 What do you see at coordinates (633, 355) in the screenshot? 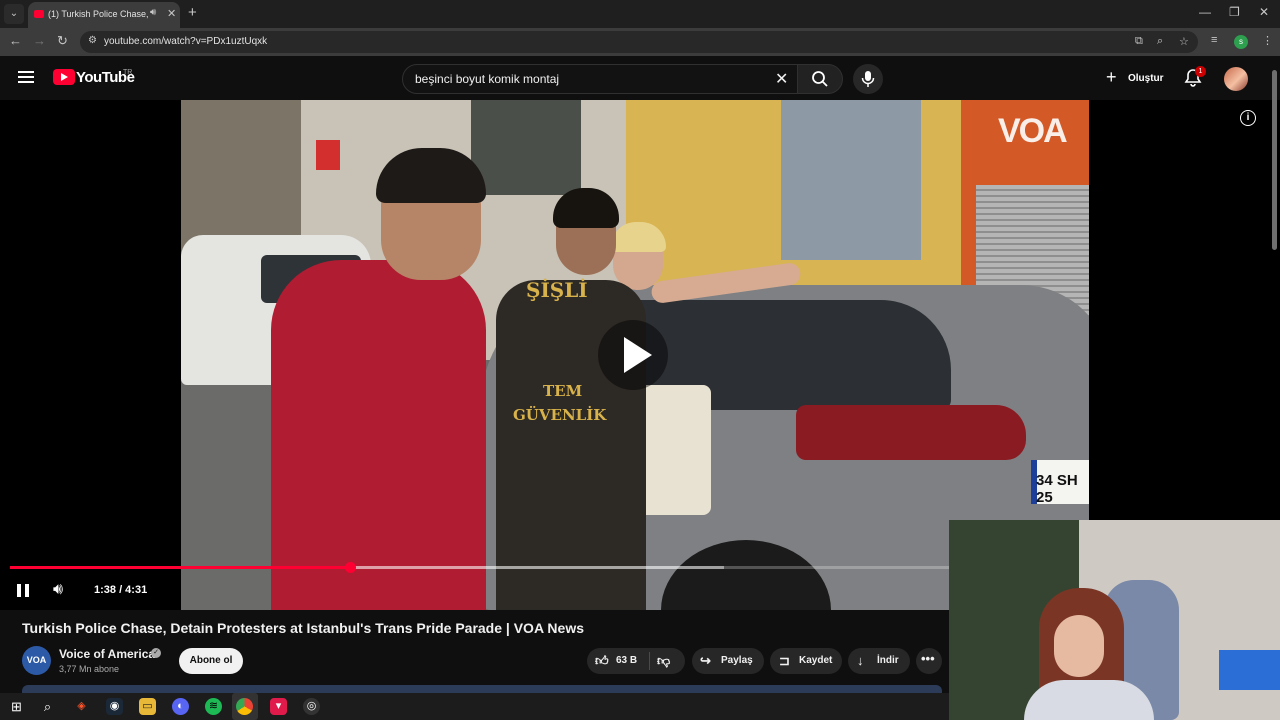
I see `play-icon` at bounding box center [633, 355].